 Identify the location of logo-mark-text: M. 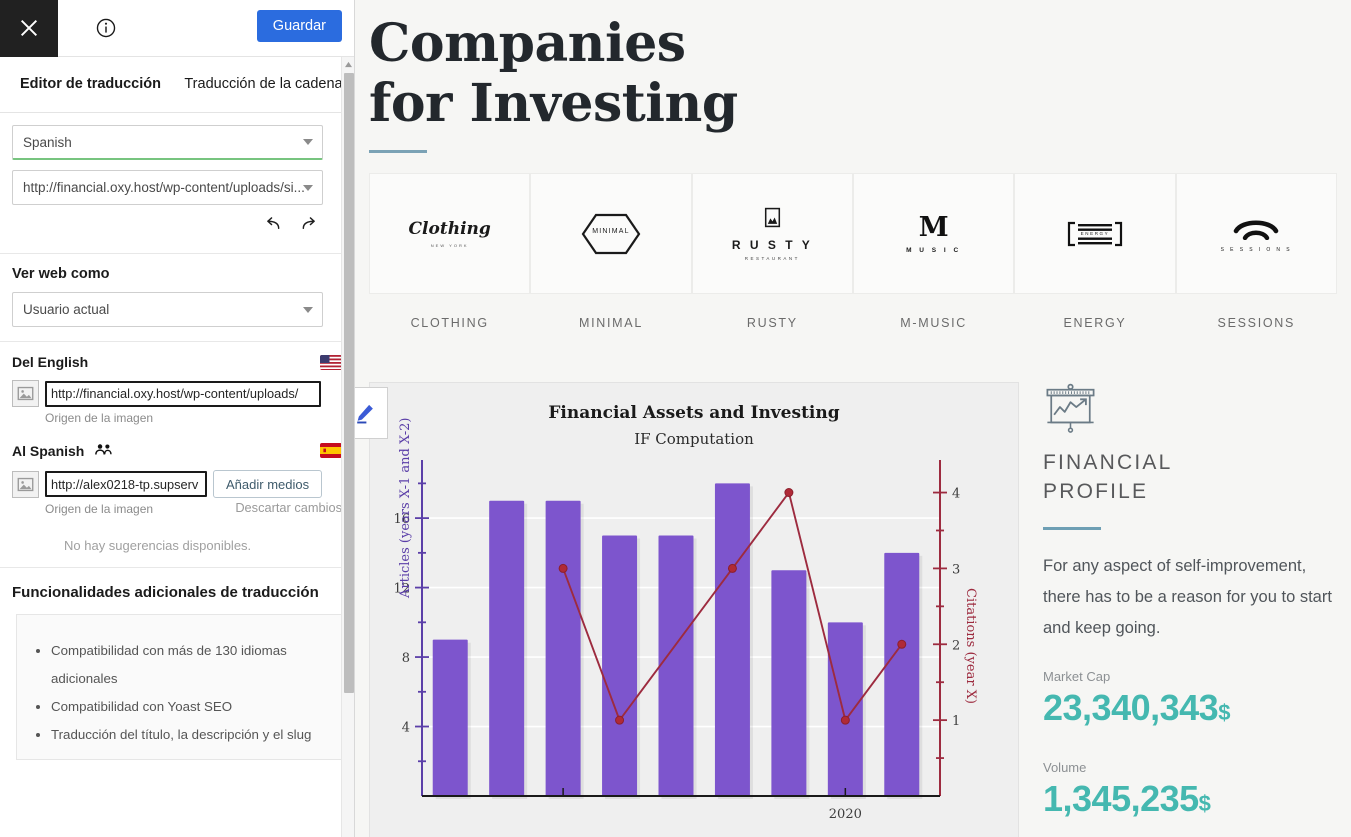
(933, 227).